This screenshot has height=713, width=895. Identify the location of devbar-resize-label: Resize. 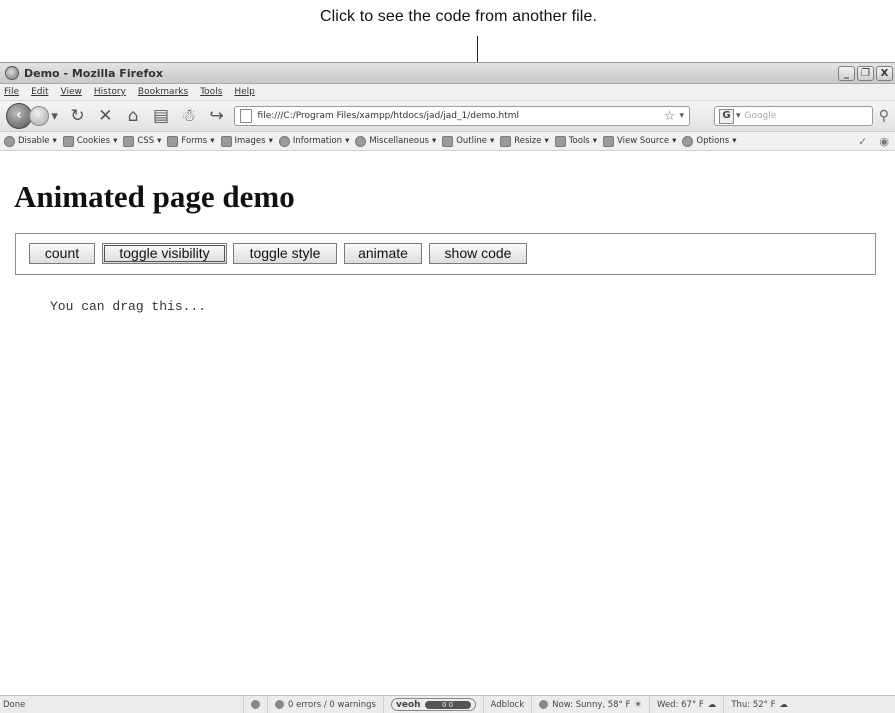
(528, 141).